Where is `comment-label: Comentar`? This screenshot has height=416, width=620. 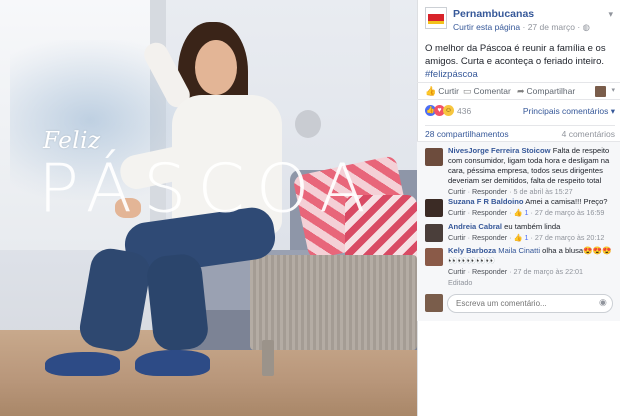 comment-label: Comentar is located at coordinates (492, 91).